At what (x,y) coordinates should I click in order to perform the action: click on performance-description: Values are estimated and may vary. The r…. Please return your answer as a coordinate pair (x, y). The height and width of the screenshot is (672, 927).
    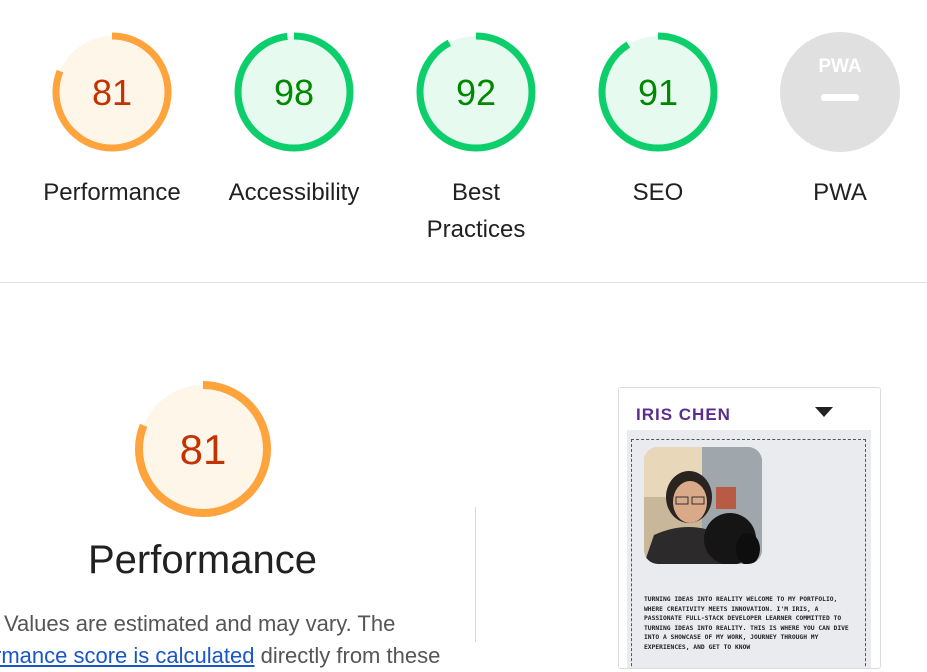
    Looking at the image, I should click on (232, 640).